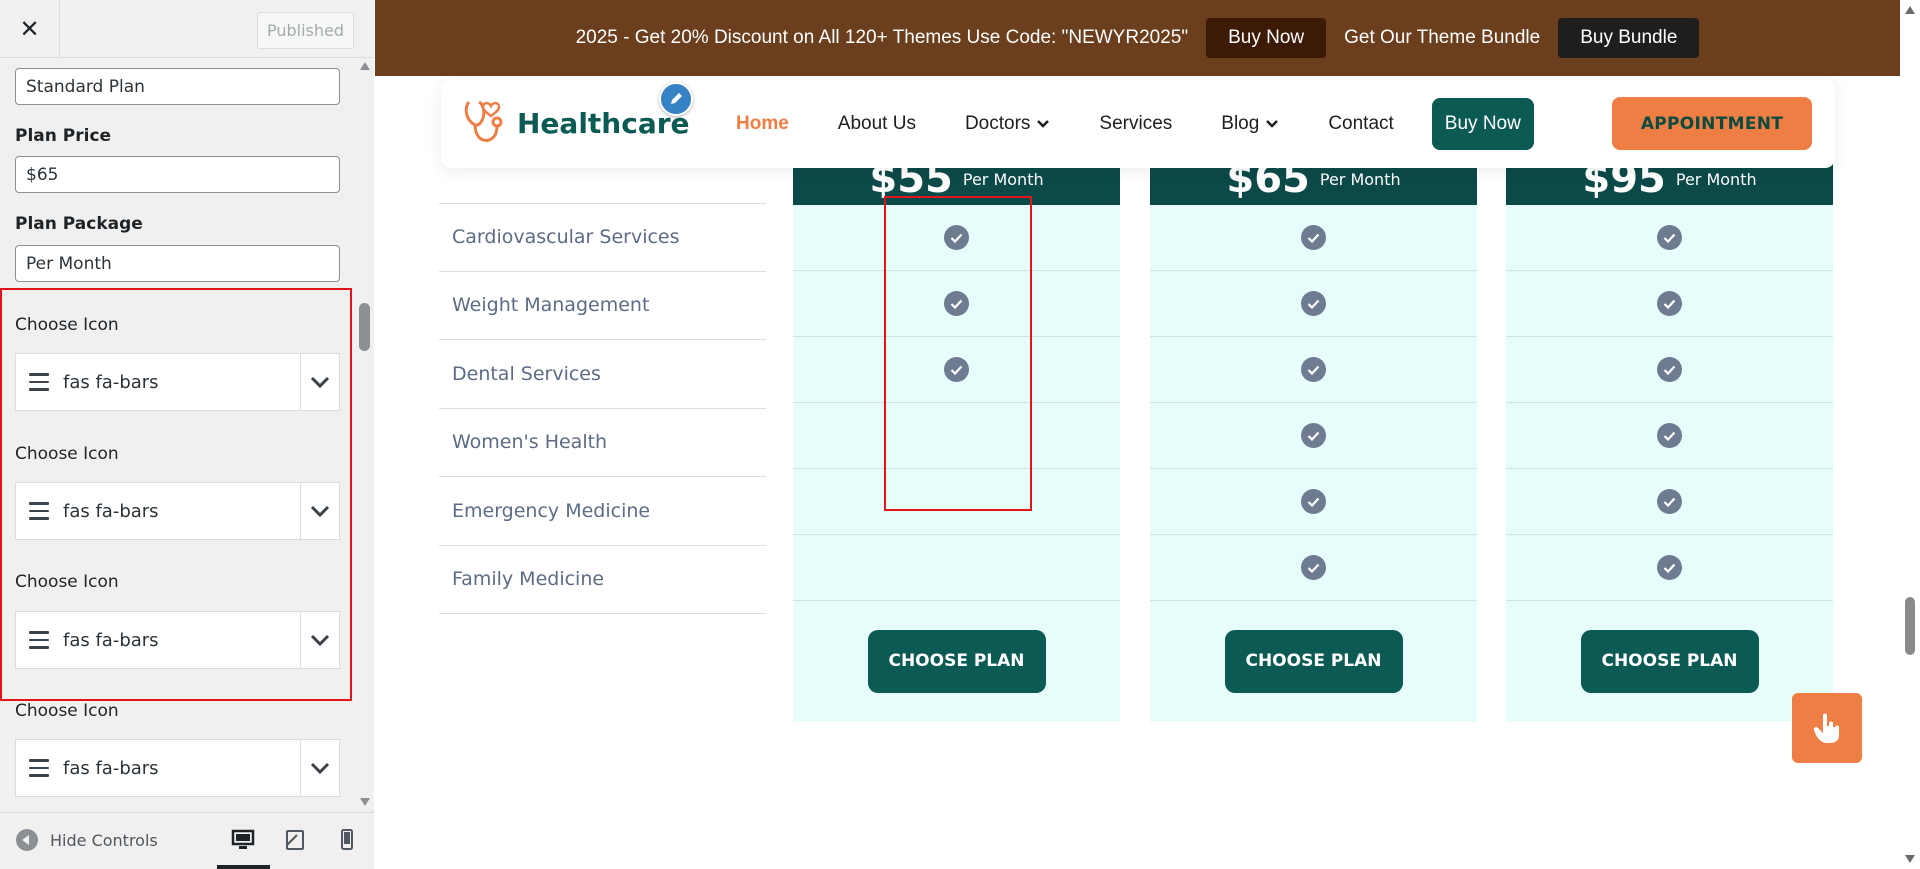  What do you see at coordinates (243, 840) in the screenshot?
I see `desktop-icon` at bounding box center [243, 840].